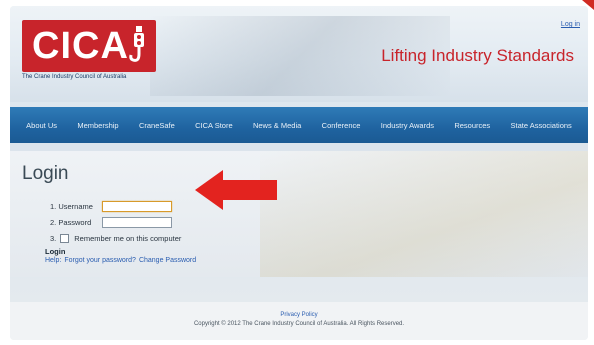 This screenshot has height=345, width=594. What do you see at coordinates (53, 260) in the screenshot?
I see `help-prefix: Help:` at bounding box center [53, 260].